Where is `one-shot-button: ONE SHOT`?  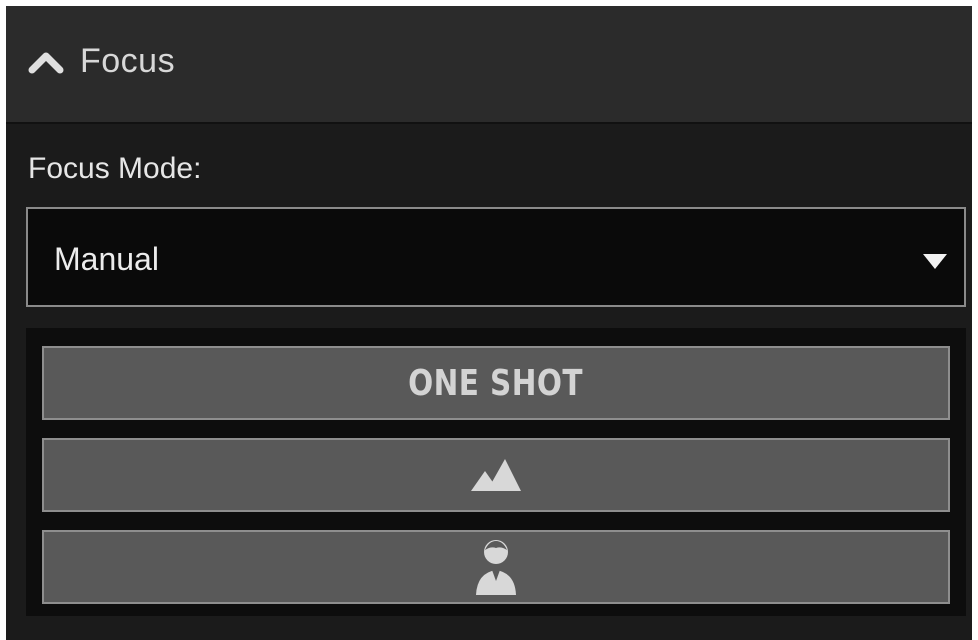
one-shot-button: ONE SHOT is located at coordinates (496, 383).